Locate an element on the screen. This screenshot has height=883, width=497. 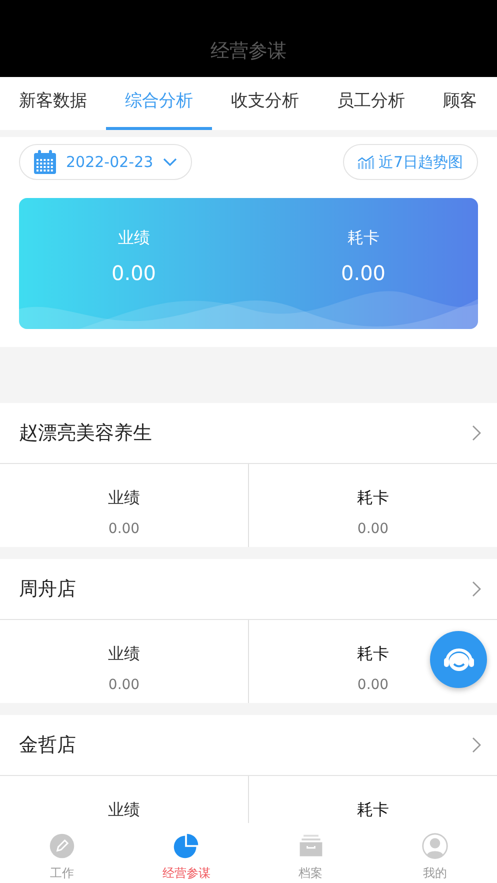
summary-label: 业绩 is located at coordinates (133, 238).